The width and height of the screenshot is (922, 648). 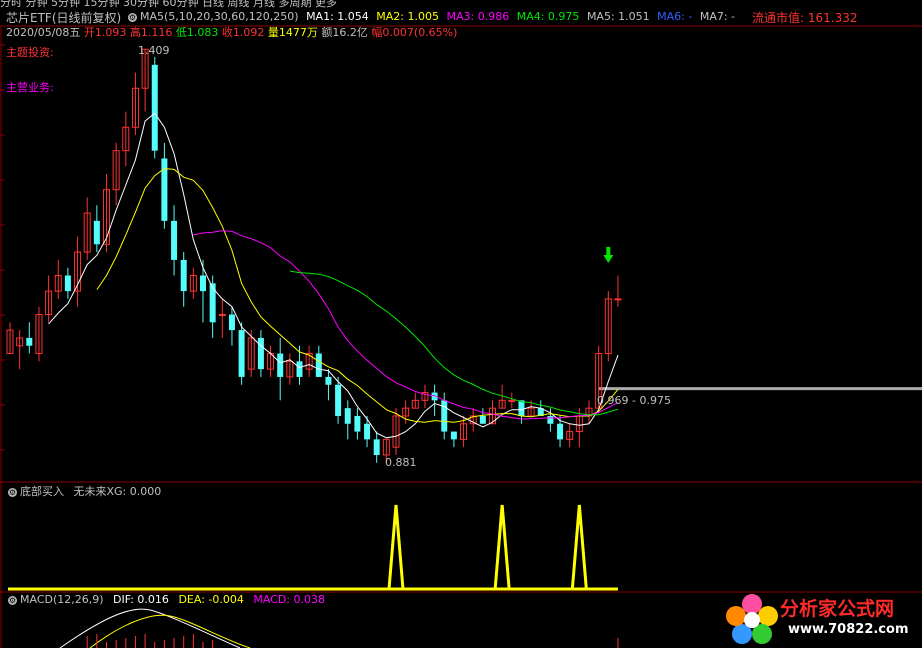 I want to click on min-price-label: 0.881, so click(x=401, y=462).